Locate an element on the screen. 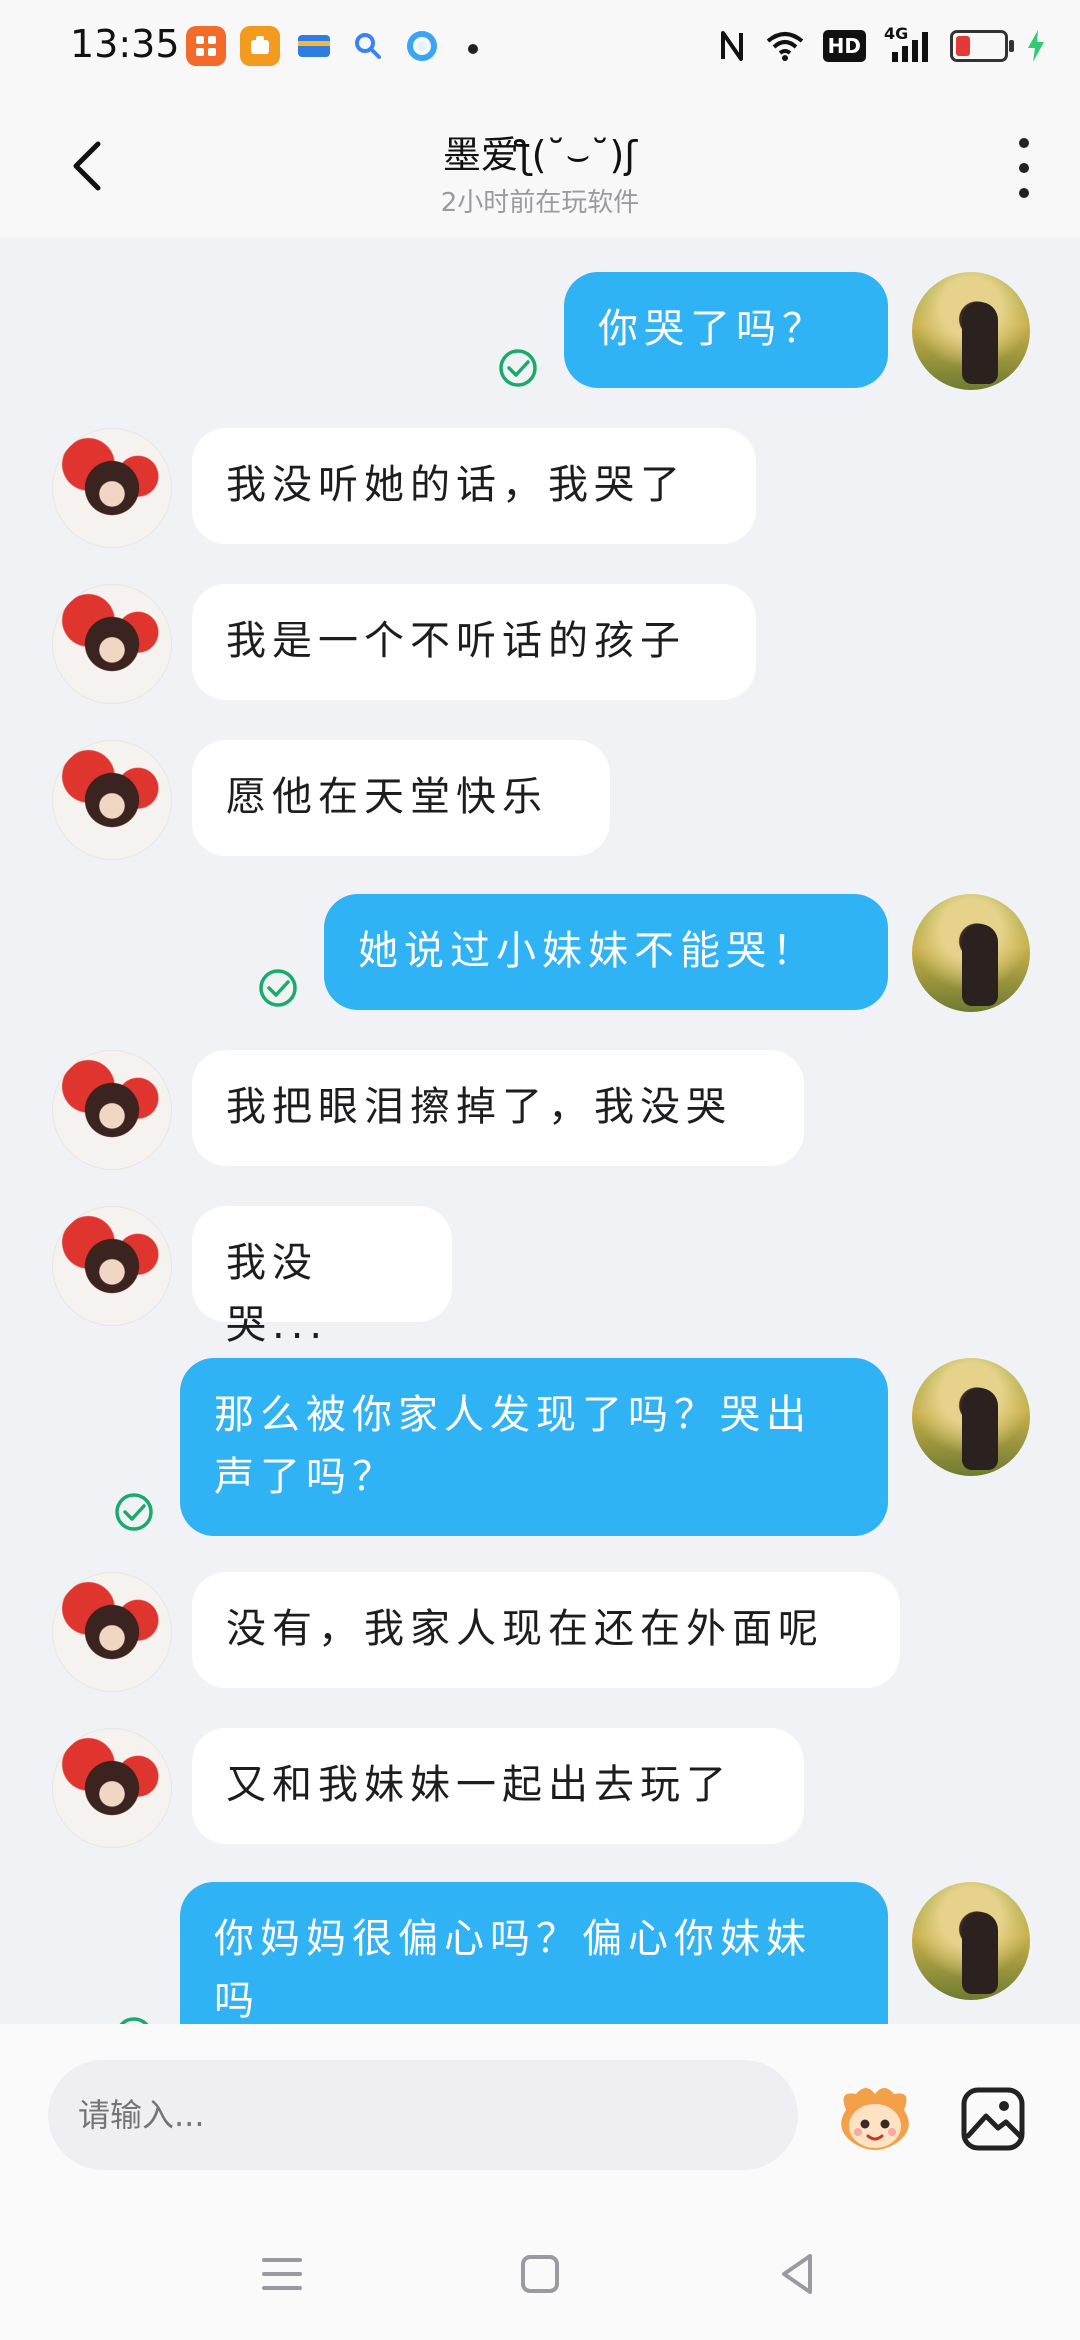 The image size is (1080, 2340). menu-lines-icon is located at coordinates (282, 2274).